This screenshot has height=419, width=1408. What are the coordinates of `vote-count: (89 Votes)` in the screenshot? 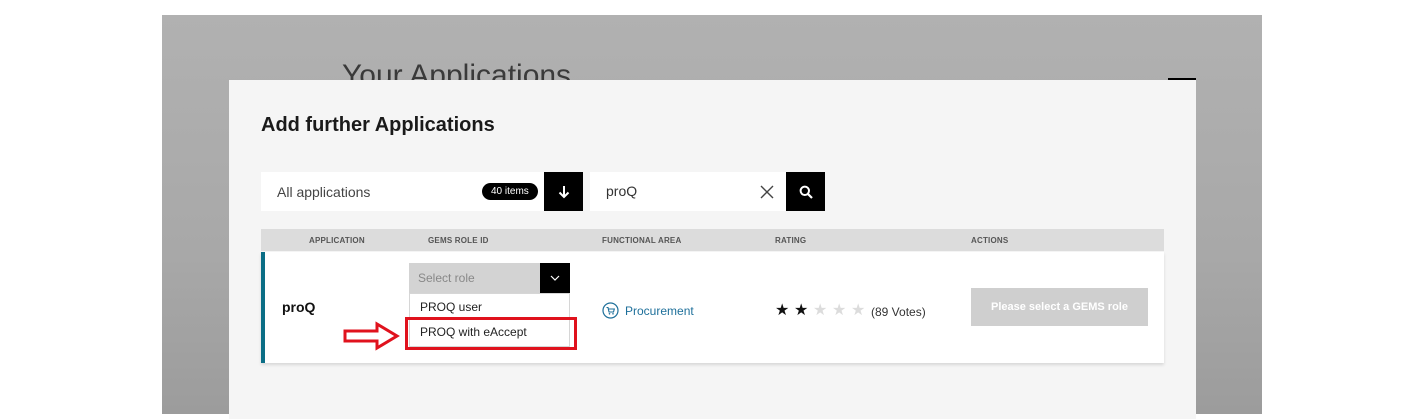 It's located at (898, 312).